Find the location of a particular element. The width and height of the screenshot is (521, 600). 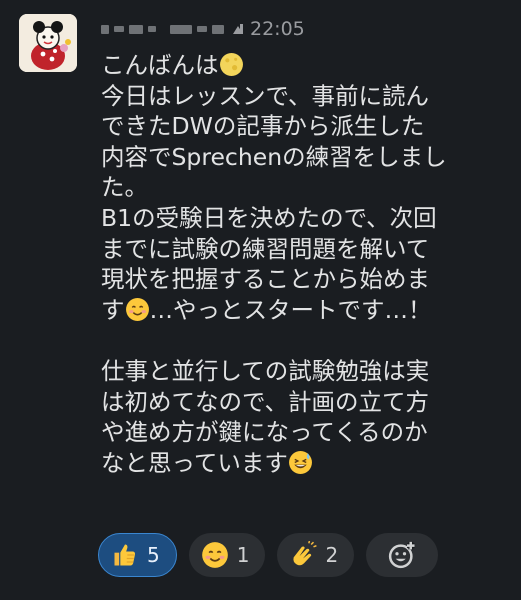

clapping-hands-icon is located at coordinates (305, 553).